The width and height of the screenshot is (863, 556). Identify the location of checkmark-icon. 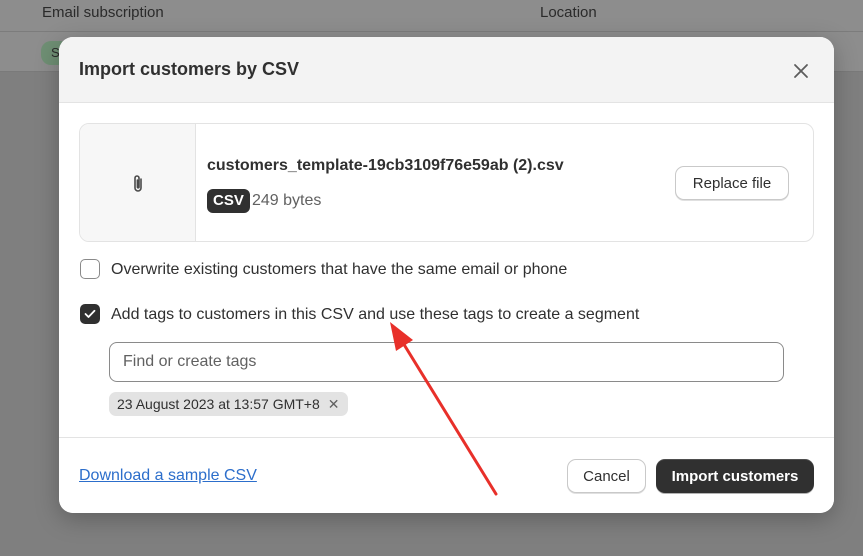
(90, 313).